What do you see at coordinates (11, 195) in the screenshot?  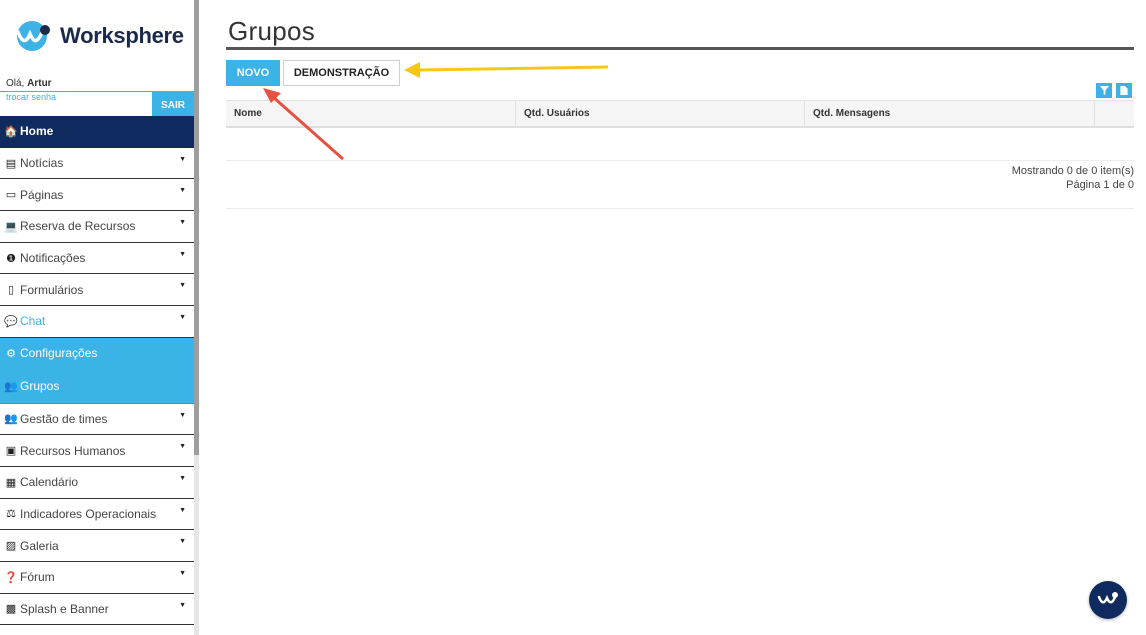 I see `window-icon: ▭` at bounding box center [11, 195].